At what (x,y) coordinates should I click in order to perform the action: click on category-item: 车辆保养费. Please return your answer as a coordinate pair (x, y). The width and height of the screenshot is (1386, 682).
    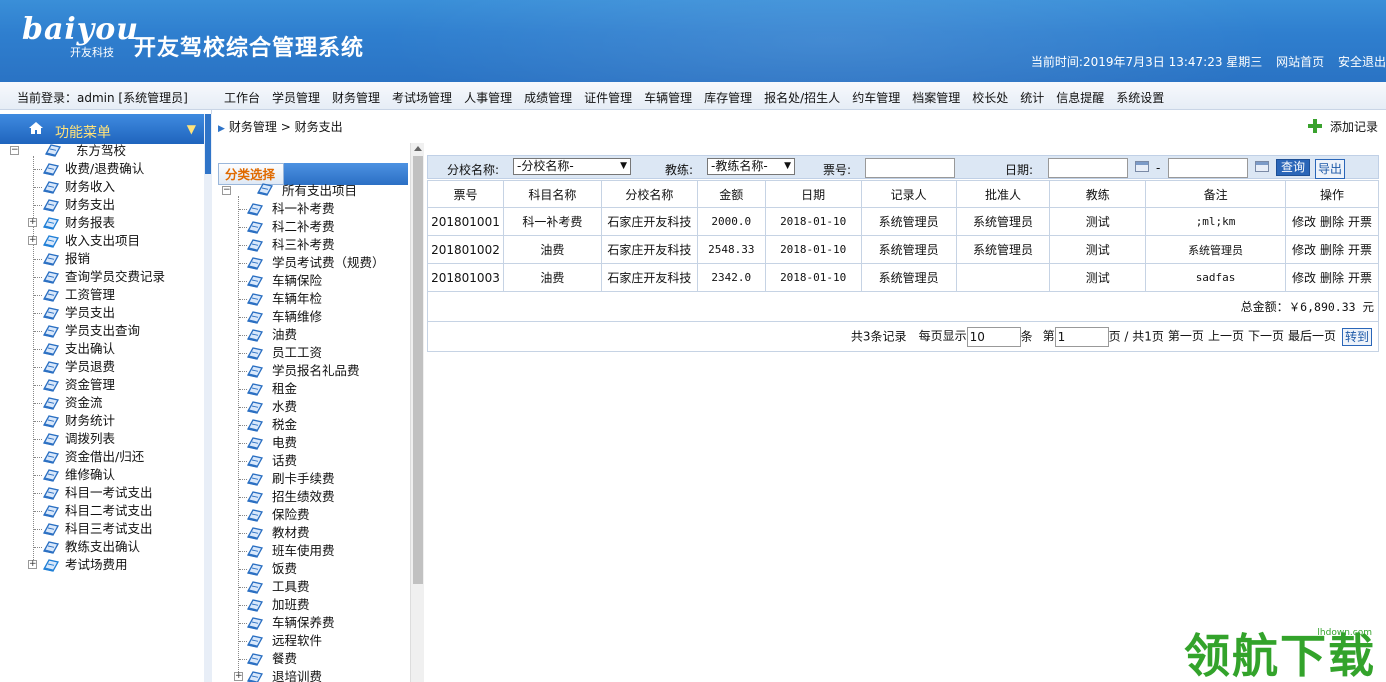
    Looking at the image, I should click on (313, 623).